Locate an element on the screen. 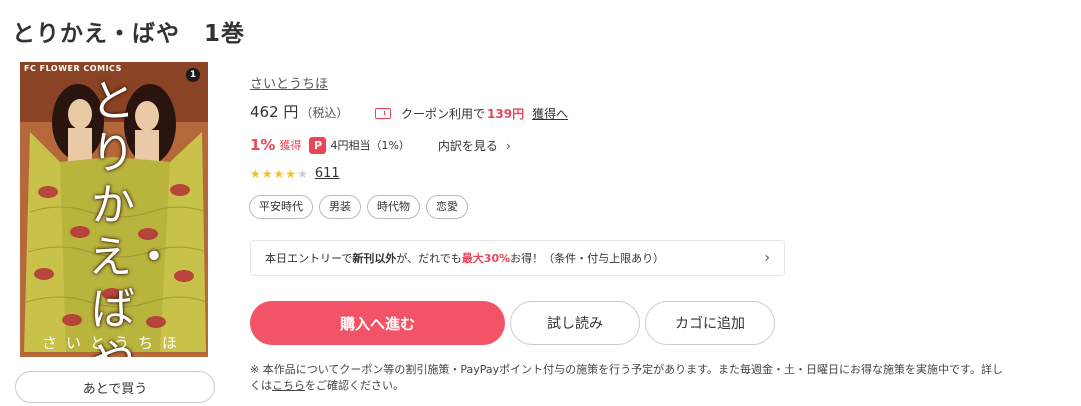 This screenshot has width=1081, height=406. points-info: 1% 獲得 P 4円相当（1%） 内訳を見る › is located at coordinates (380, 145).